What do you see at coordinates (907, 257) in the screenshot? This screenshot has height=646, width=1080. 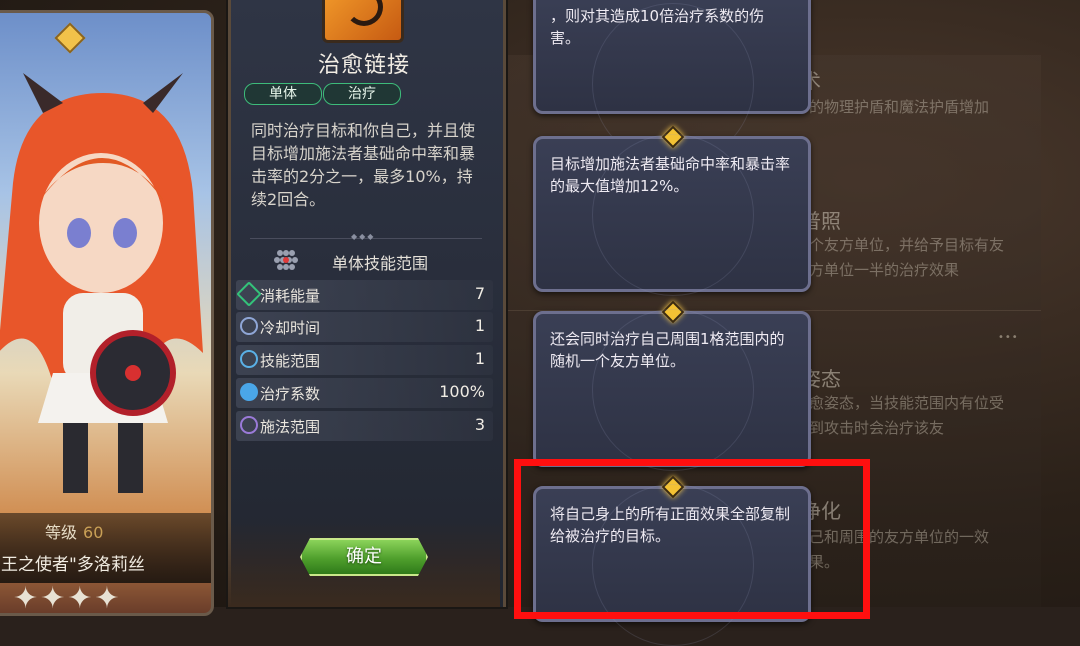 I see `bg-skill-text-2: 个友方单位，并给予目标有友方单位一半的治疗效果` at bounding box center [907, 257].